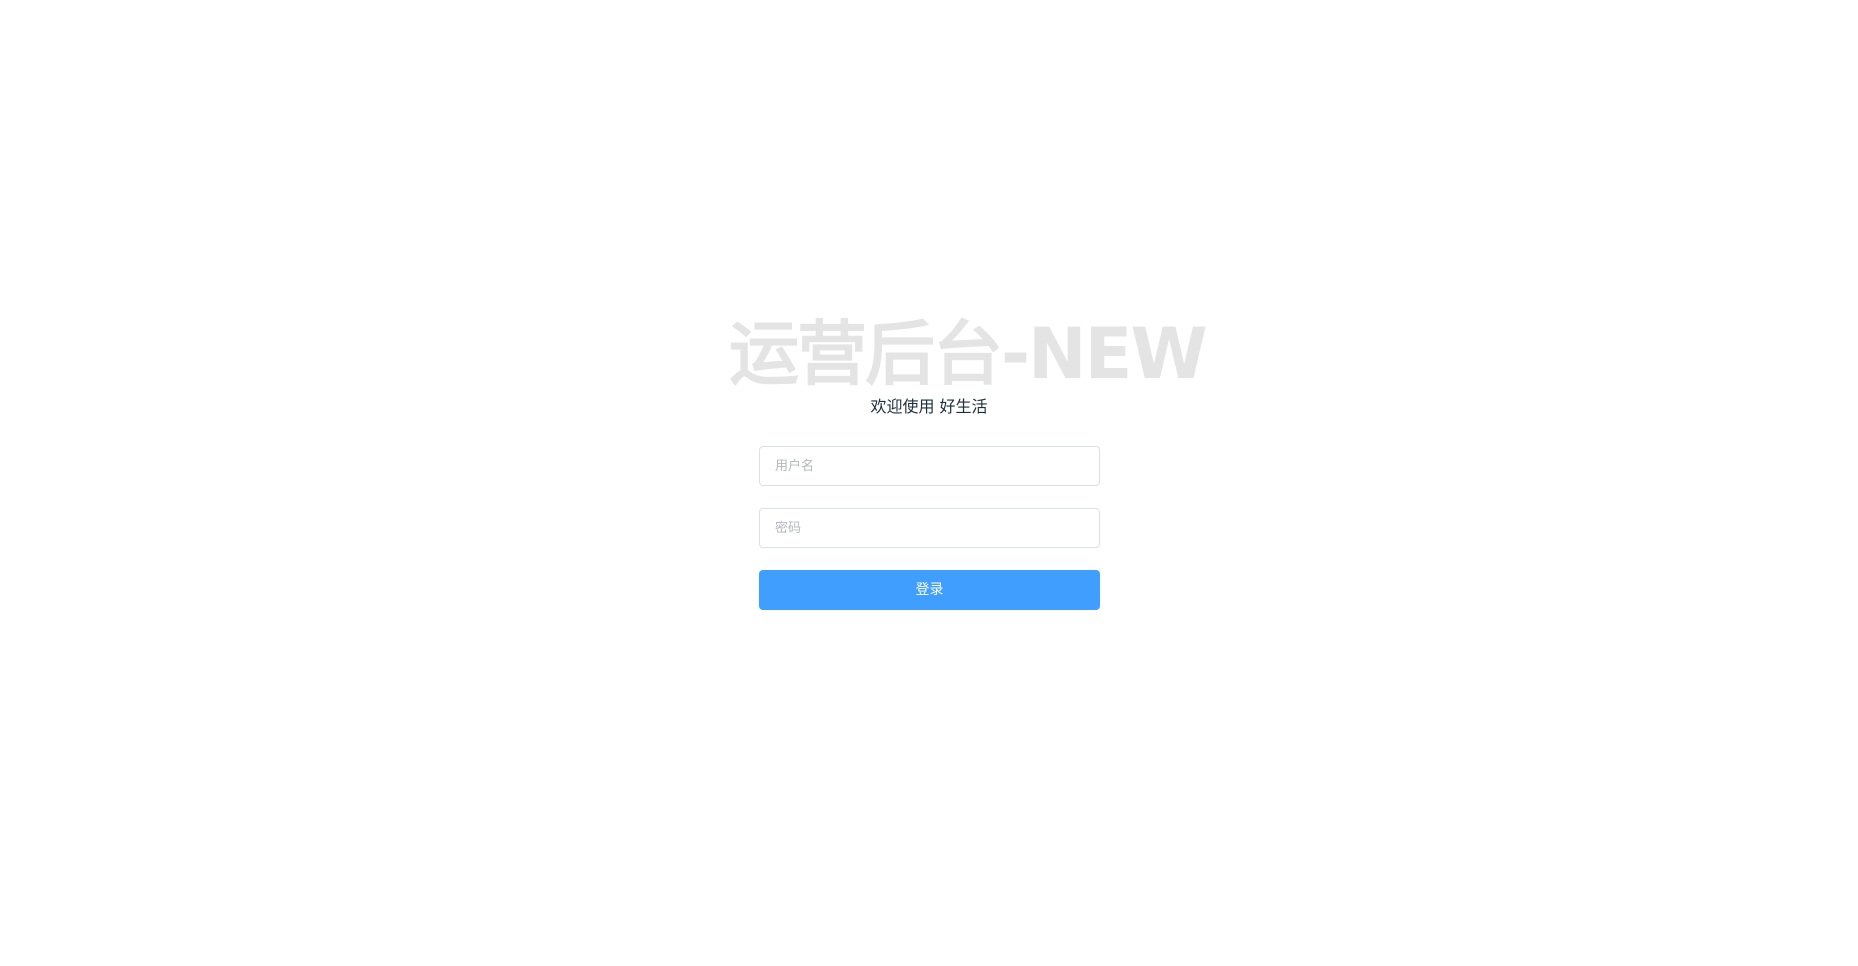 This screenshot has height=966, width=1858. Describe the element at coordinates (968, 354) in the screenshot. I see `app-title: 运营后台-NEW` at that location.